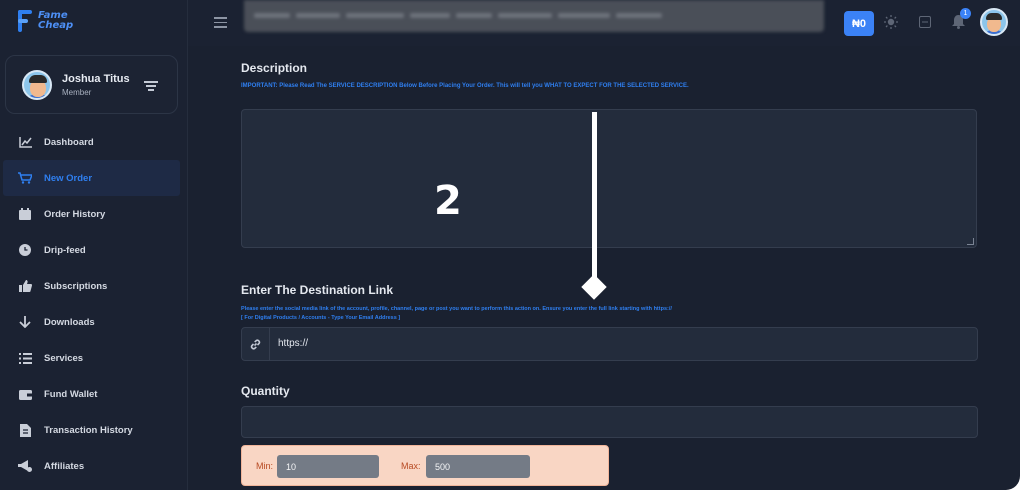 This screenshot has height=492, width=1024. Describe the element at coordinates (151, 86) in the screenshot. I see `filter-icon` at that location.